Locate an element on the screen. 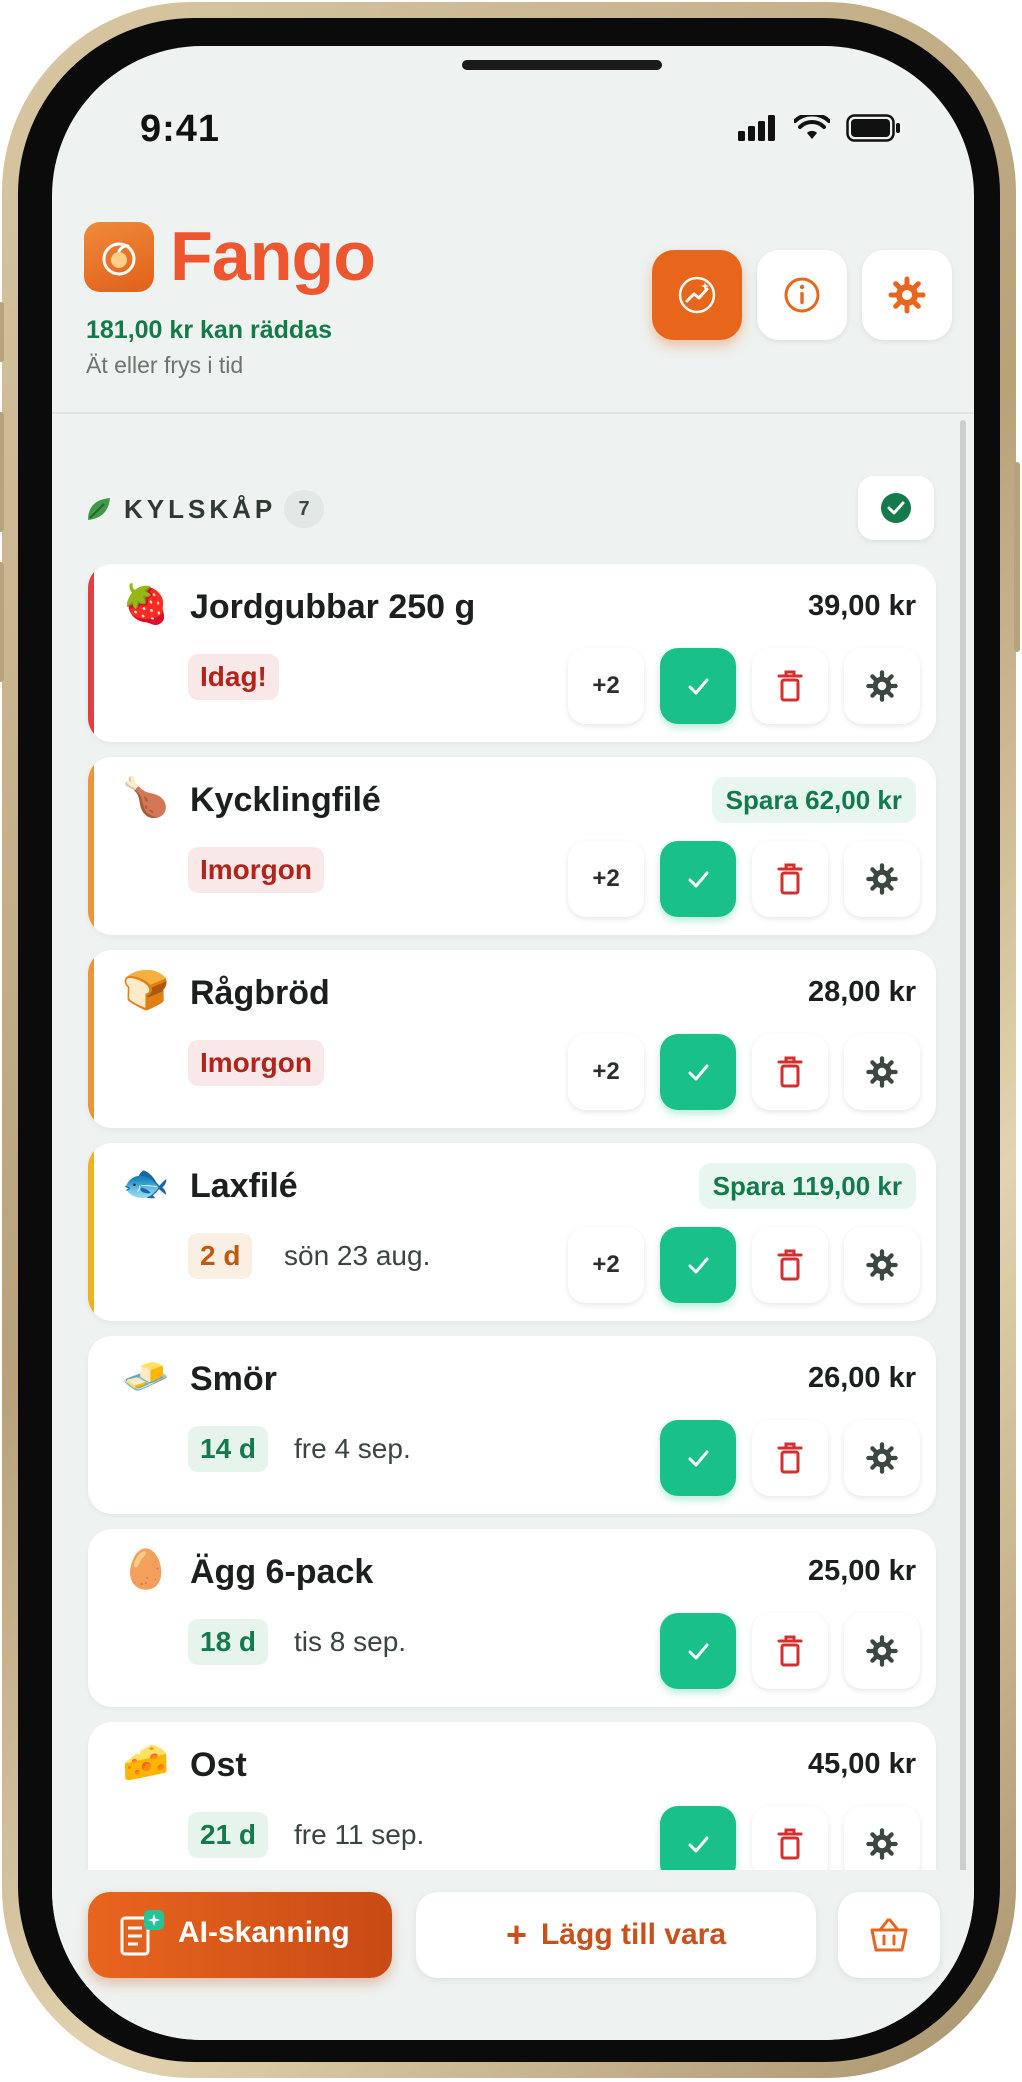 Image resolution: width=1022 pixels, height=2082 pixels. item-emoji: 🍓 is located at coordinates (146, 605).